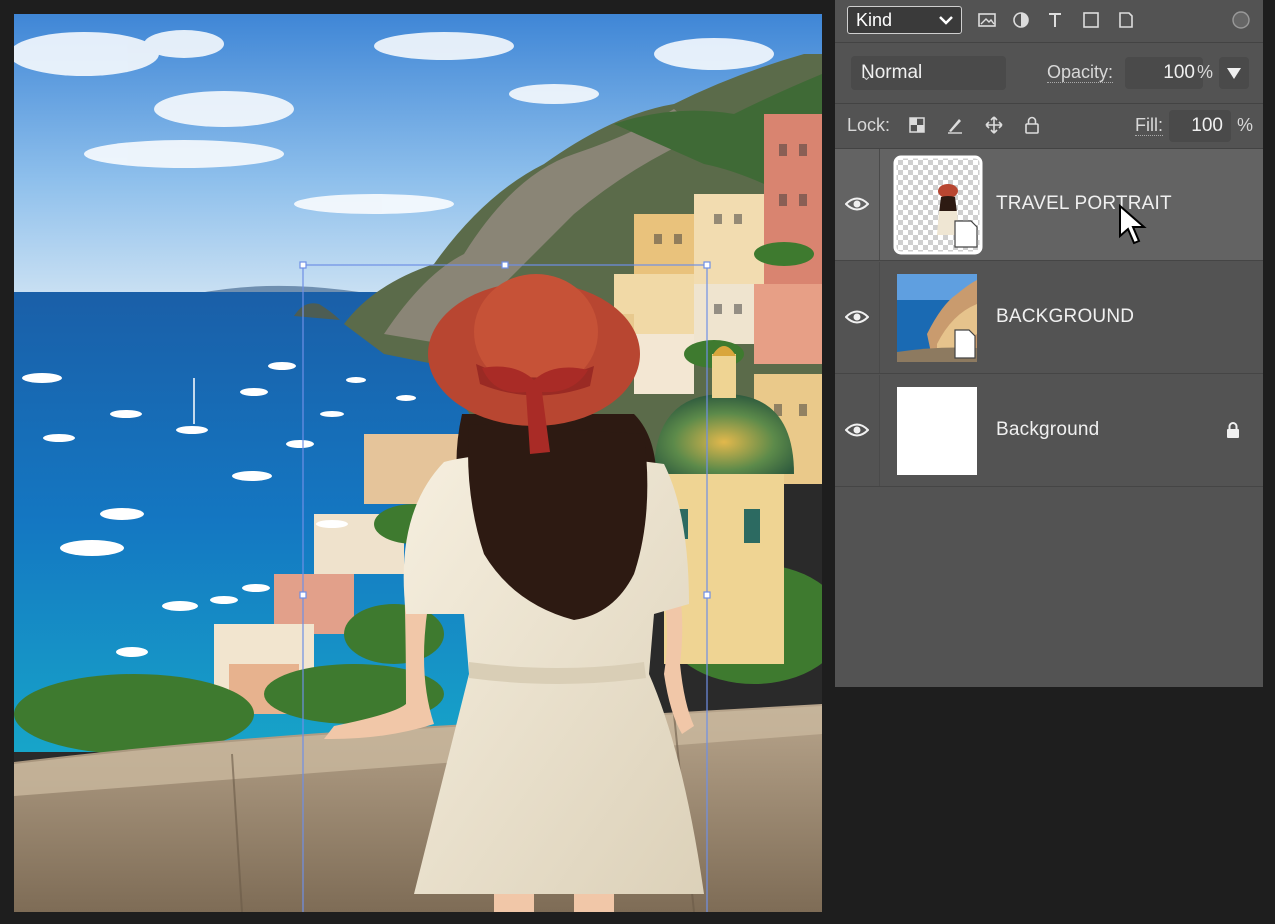  Describe the element at coordinates (928, 73) in the screenshot. I see `blend-mode-select: Normal ⌄` at that location.